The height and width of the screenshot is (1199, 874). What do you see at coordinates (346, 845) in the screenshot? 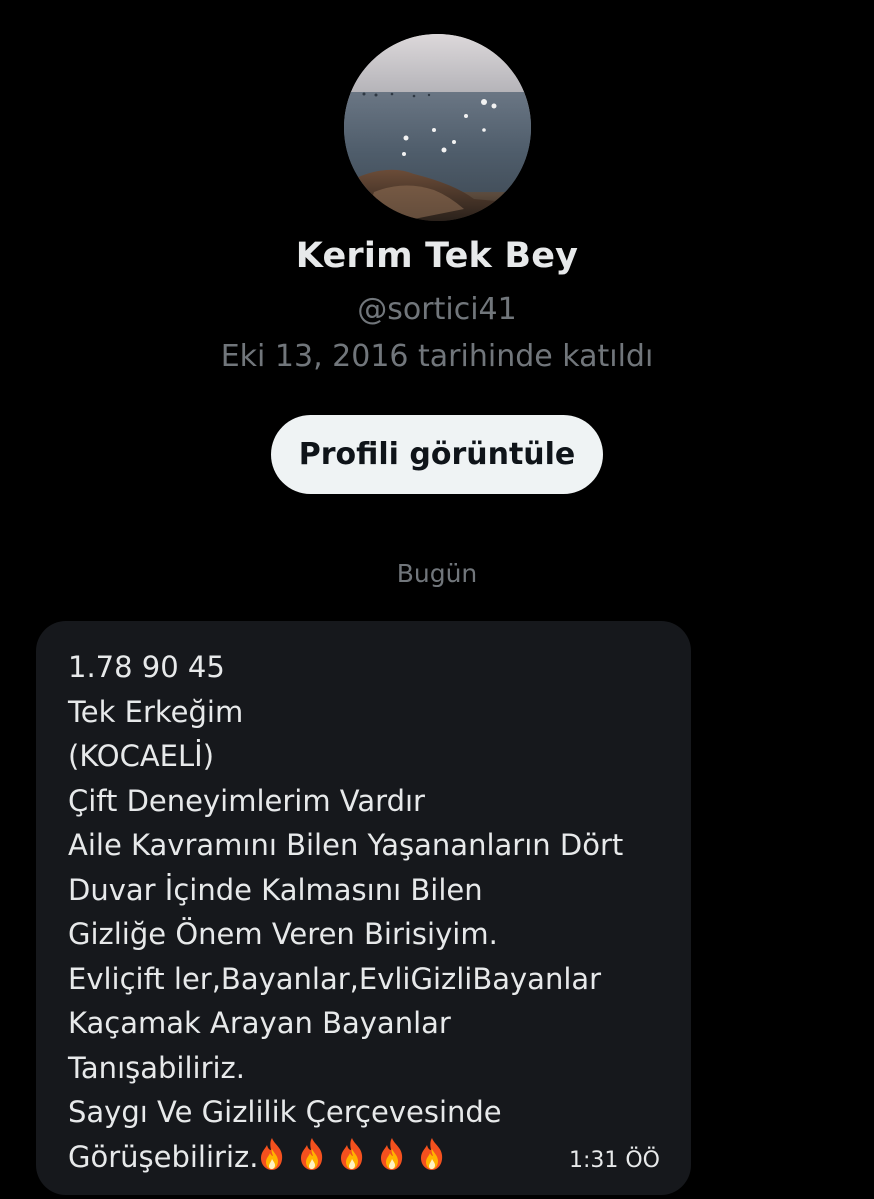
I see `message-line: Aile Kavramını Bilen Yaşananların Dört` at bounding box center [346, 845].